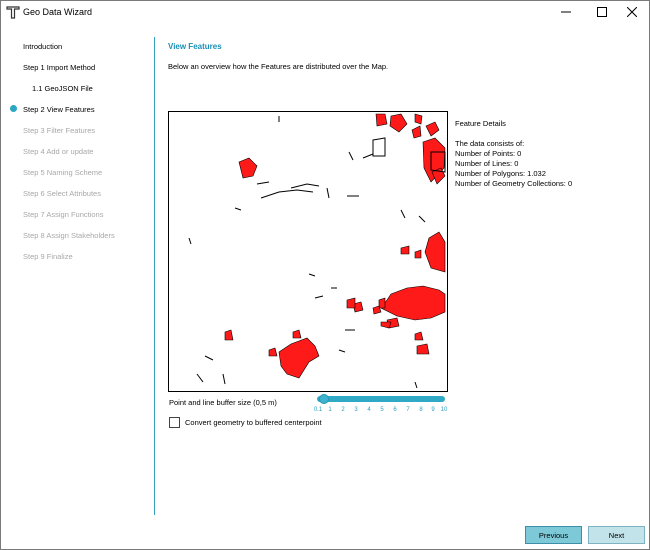 The image size is (650, 550). I want to click on slider-tick: 4, so click(369, 410).